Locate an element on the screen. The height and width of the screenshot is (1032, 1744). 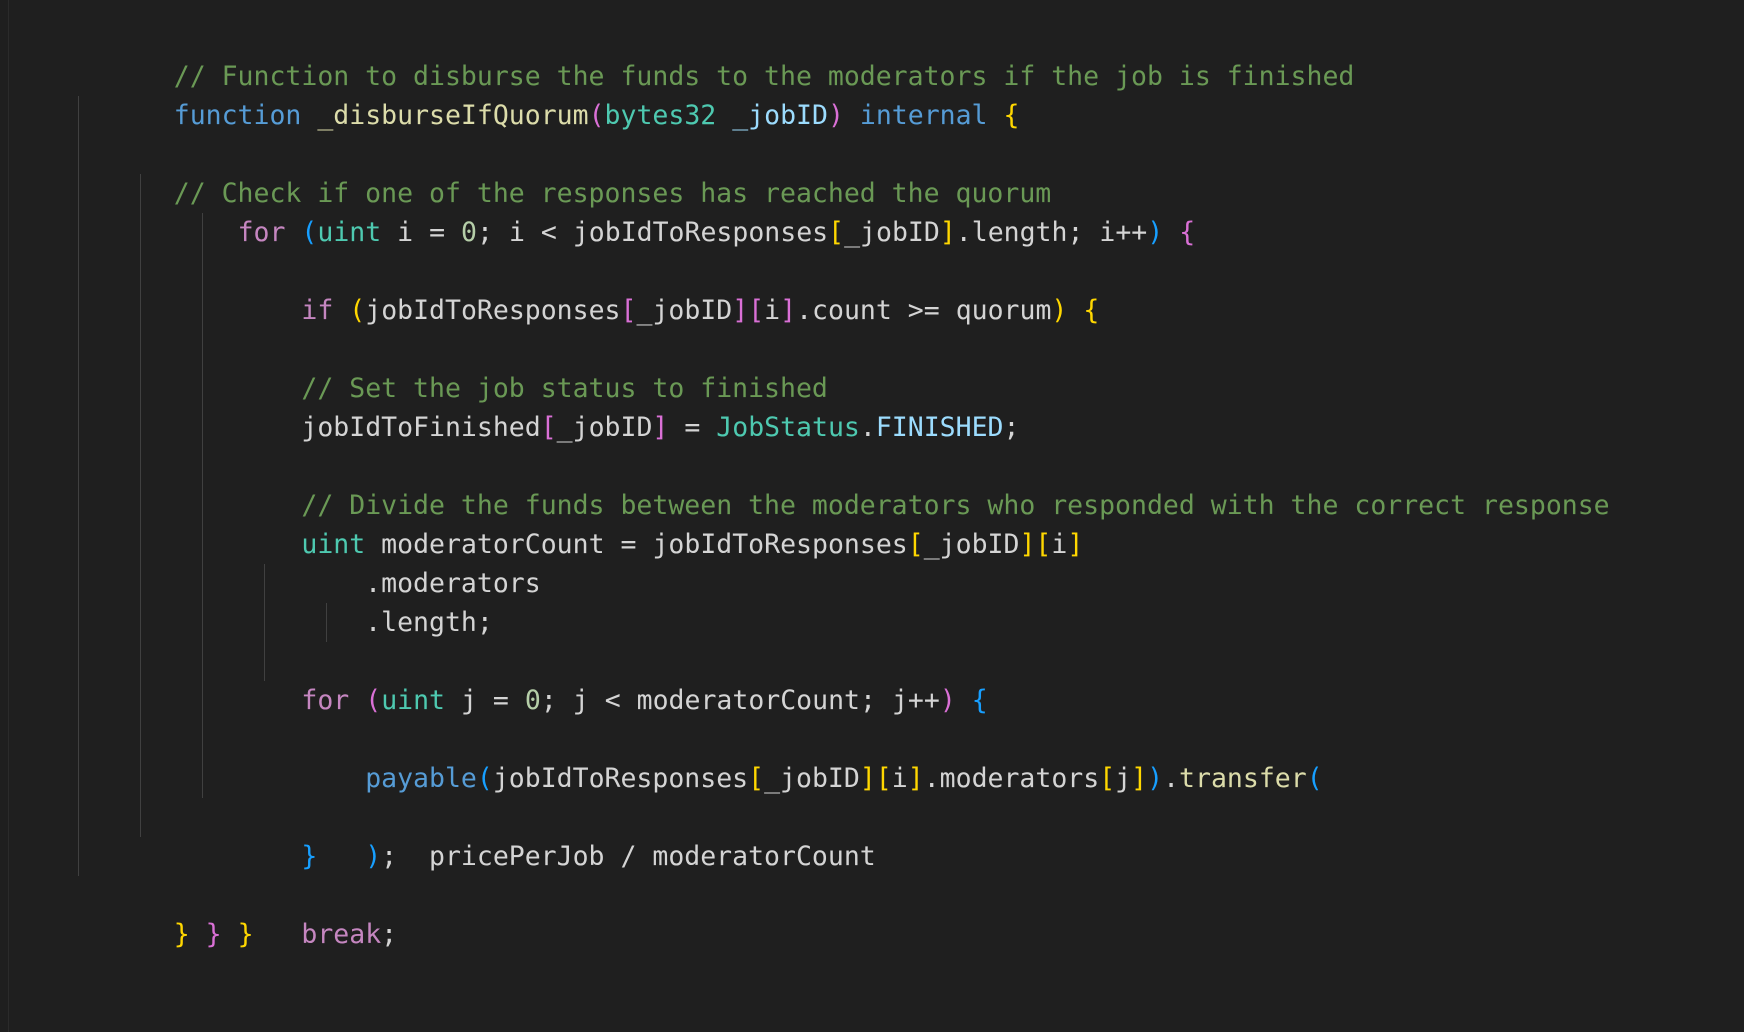
comment-token: // Set the job status to finished is located at coordinates (564, 388).